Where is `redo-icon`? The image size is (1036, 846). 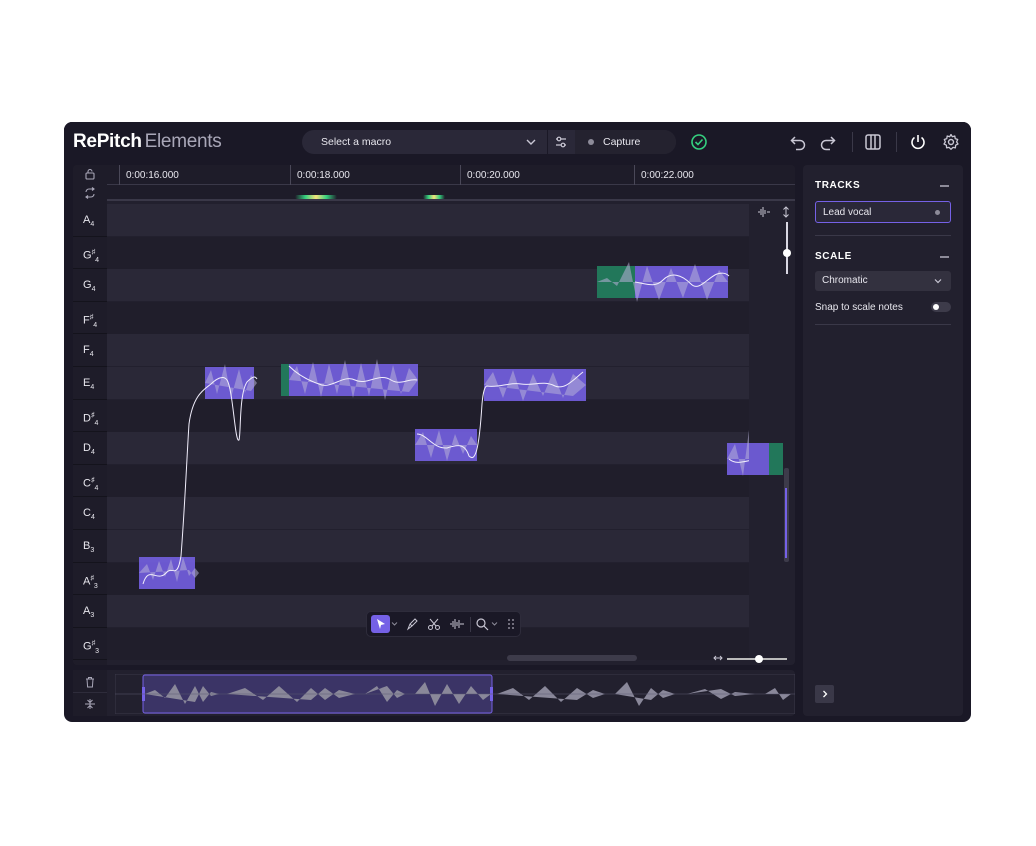
redo-icon is located at coordinates (828, 142).